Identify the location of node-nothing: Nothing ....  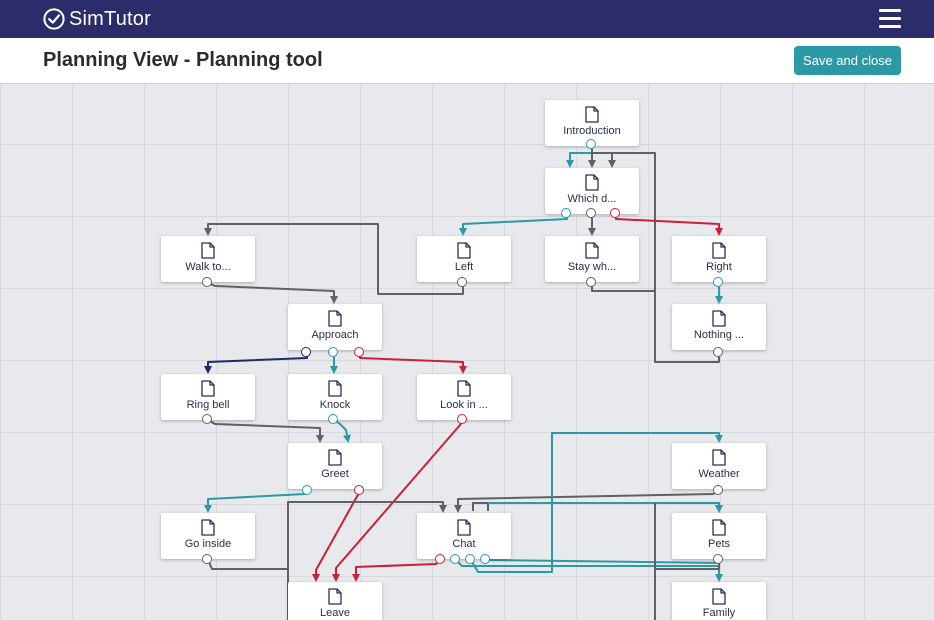
(719, 327).